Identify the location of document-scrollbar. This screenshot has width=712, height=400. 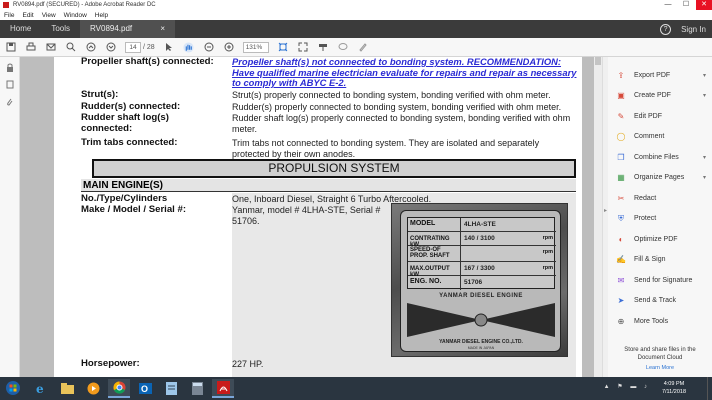
(598, 217).